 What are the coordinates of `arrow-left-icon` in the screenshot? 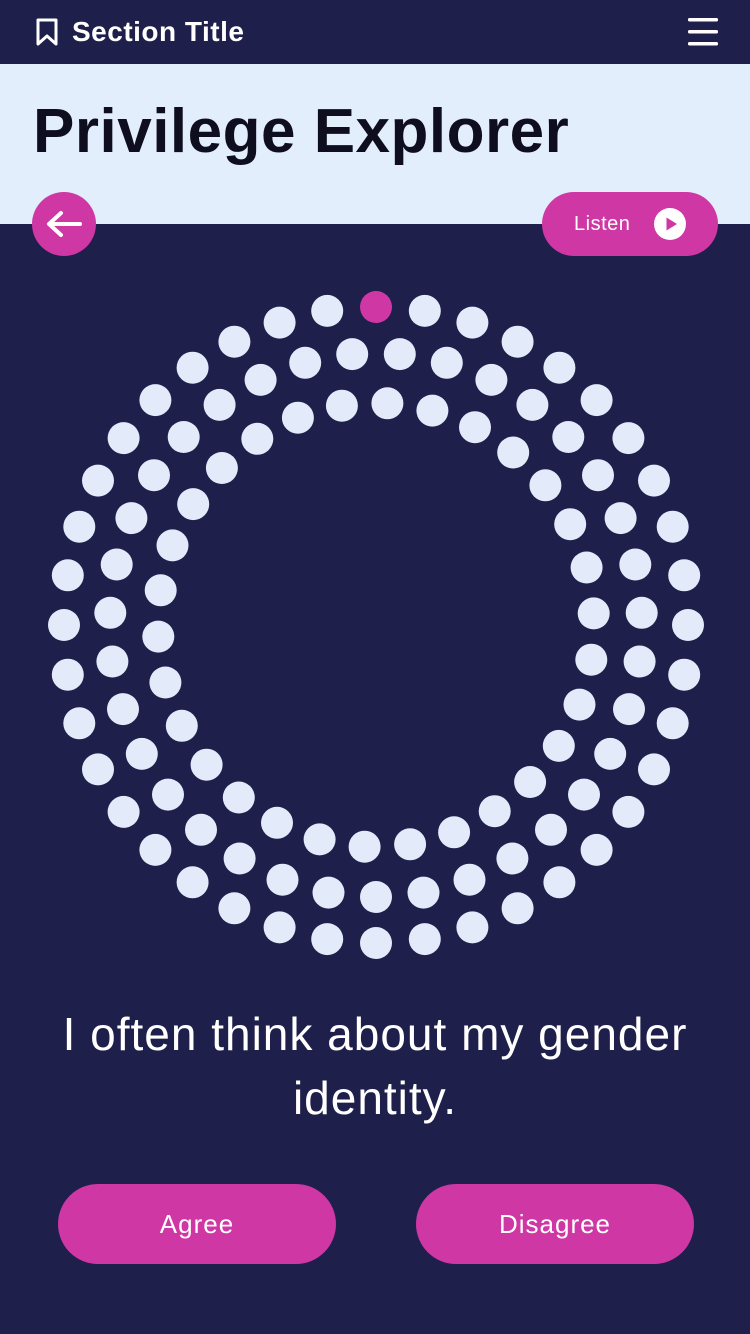 It's located at (64, 224).